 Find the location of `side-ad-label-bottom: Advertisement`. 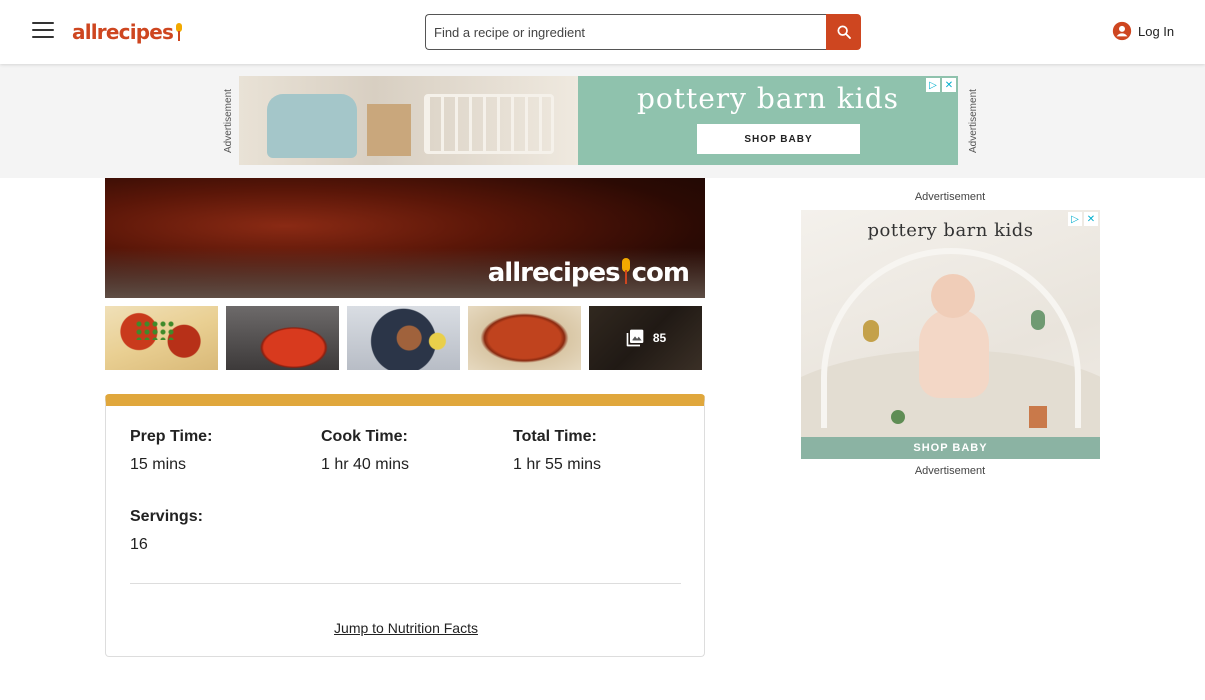

side-ad-label-bottom: Advertisement is located at coordinates (950, 471).